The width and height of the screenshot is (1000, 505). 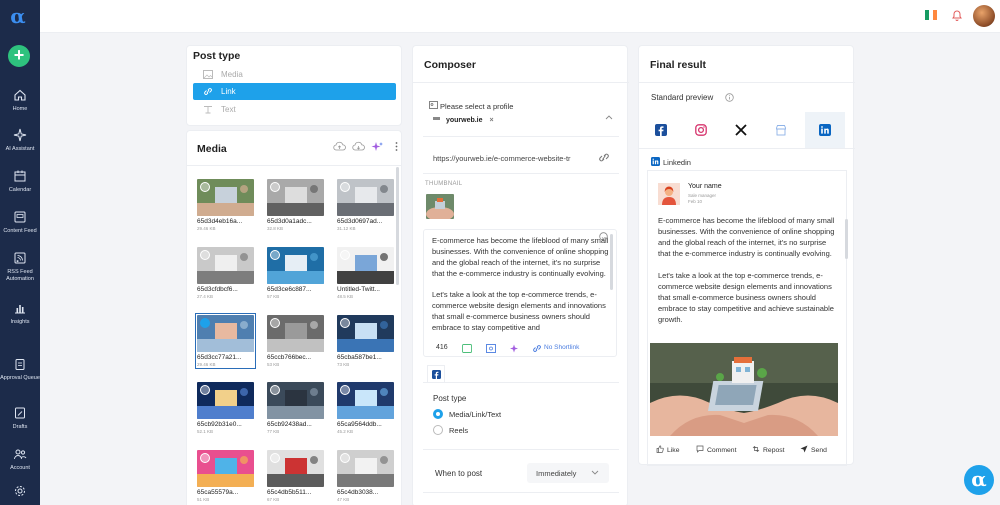 What do you see at coordinates (729, 97) in the screenshot?
I see `info-icon` at bounding box center [729, 97].